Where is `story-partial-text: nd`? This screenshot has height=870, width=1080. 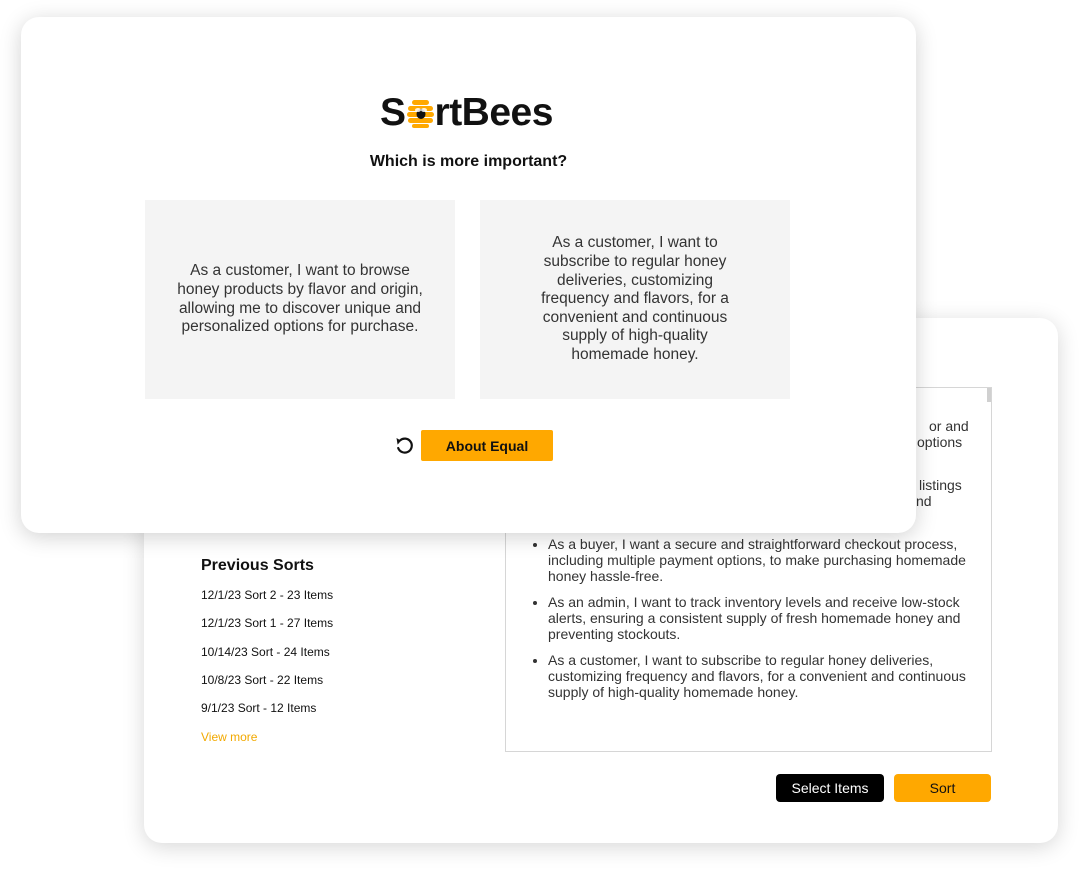
story-partial-text: nd is located at coordinates (924, 501).